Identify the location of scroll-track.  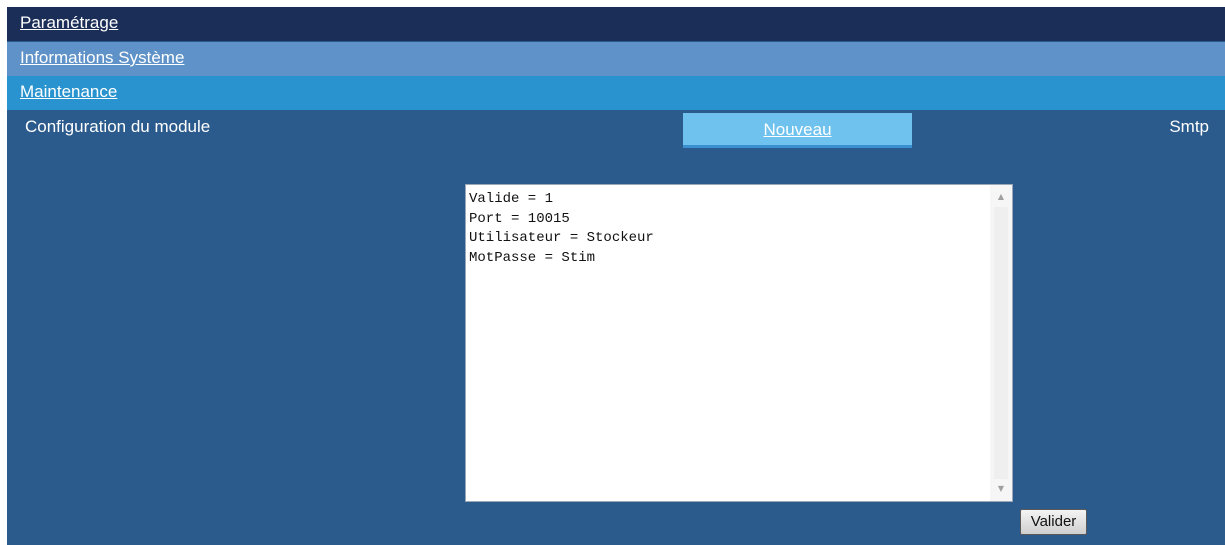
(1001, 343).